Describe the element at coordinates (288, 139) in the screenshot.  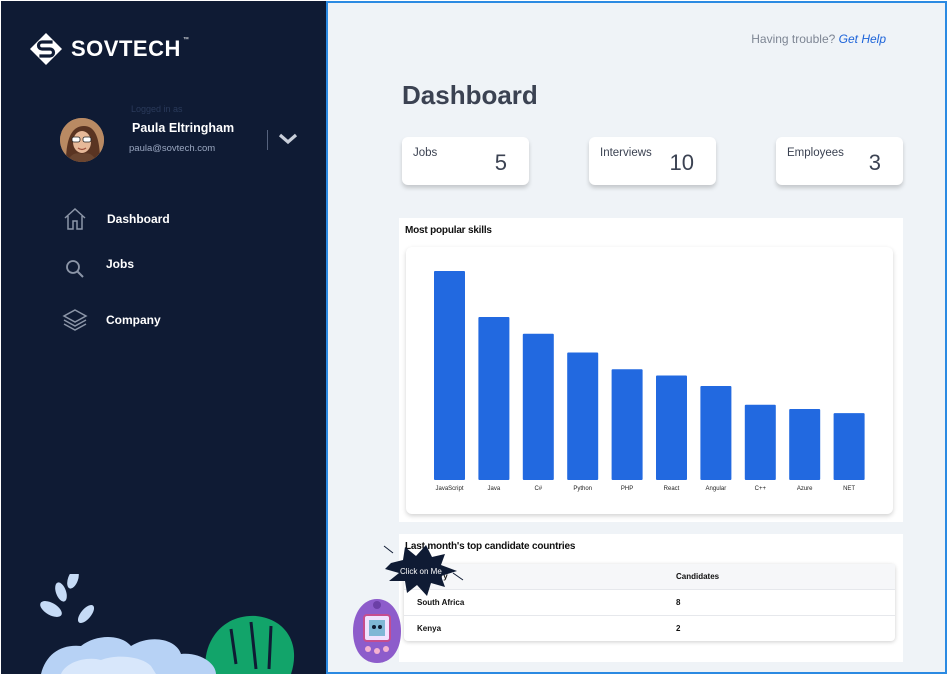
I see `chevron-down-icon` at that location.